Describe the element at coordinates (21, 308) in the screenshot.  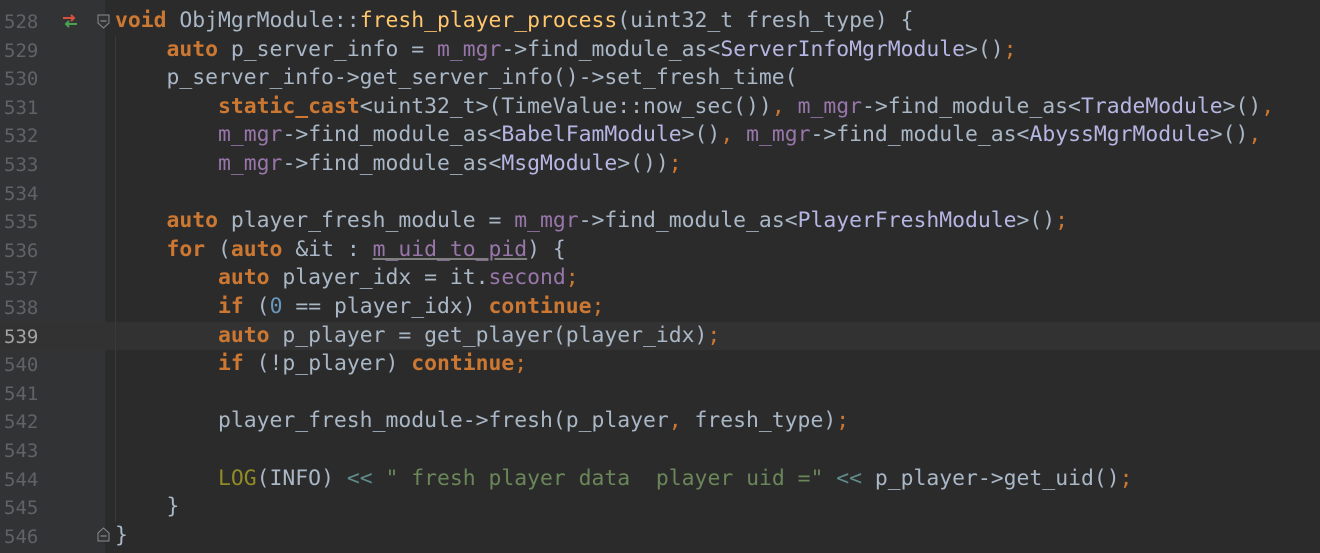
I see `line-number: 538` at that location.